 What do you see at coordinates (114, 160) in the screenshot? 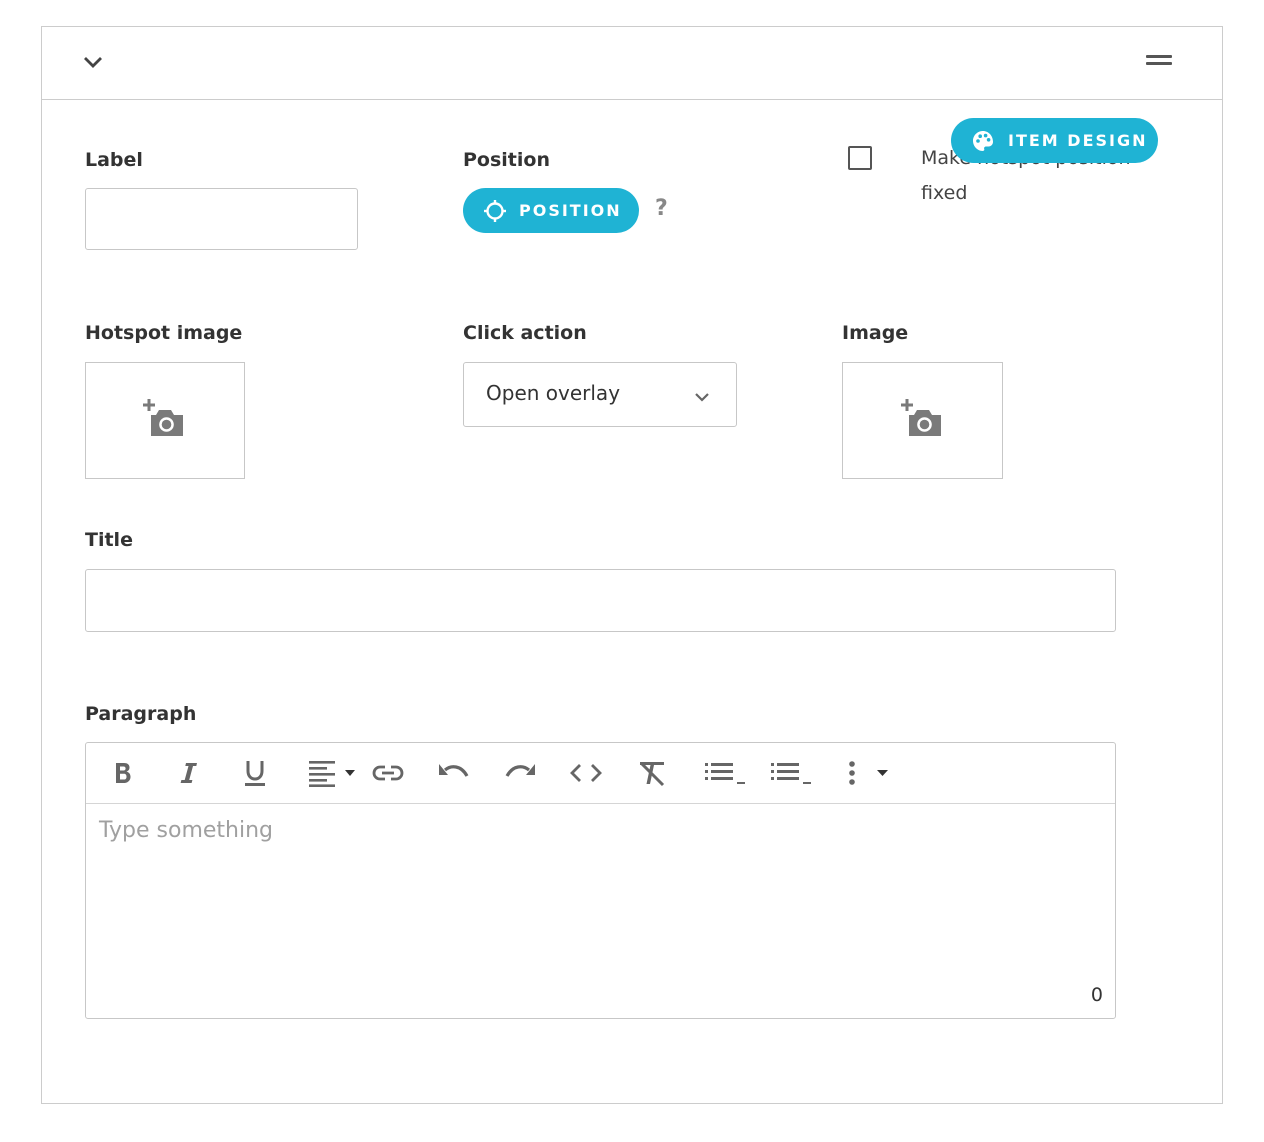
I see `label-field-label: Label` at bounding box center [114, 160].